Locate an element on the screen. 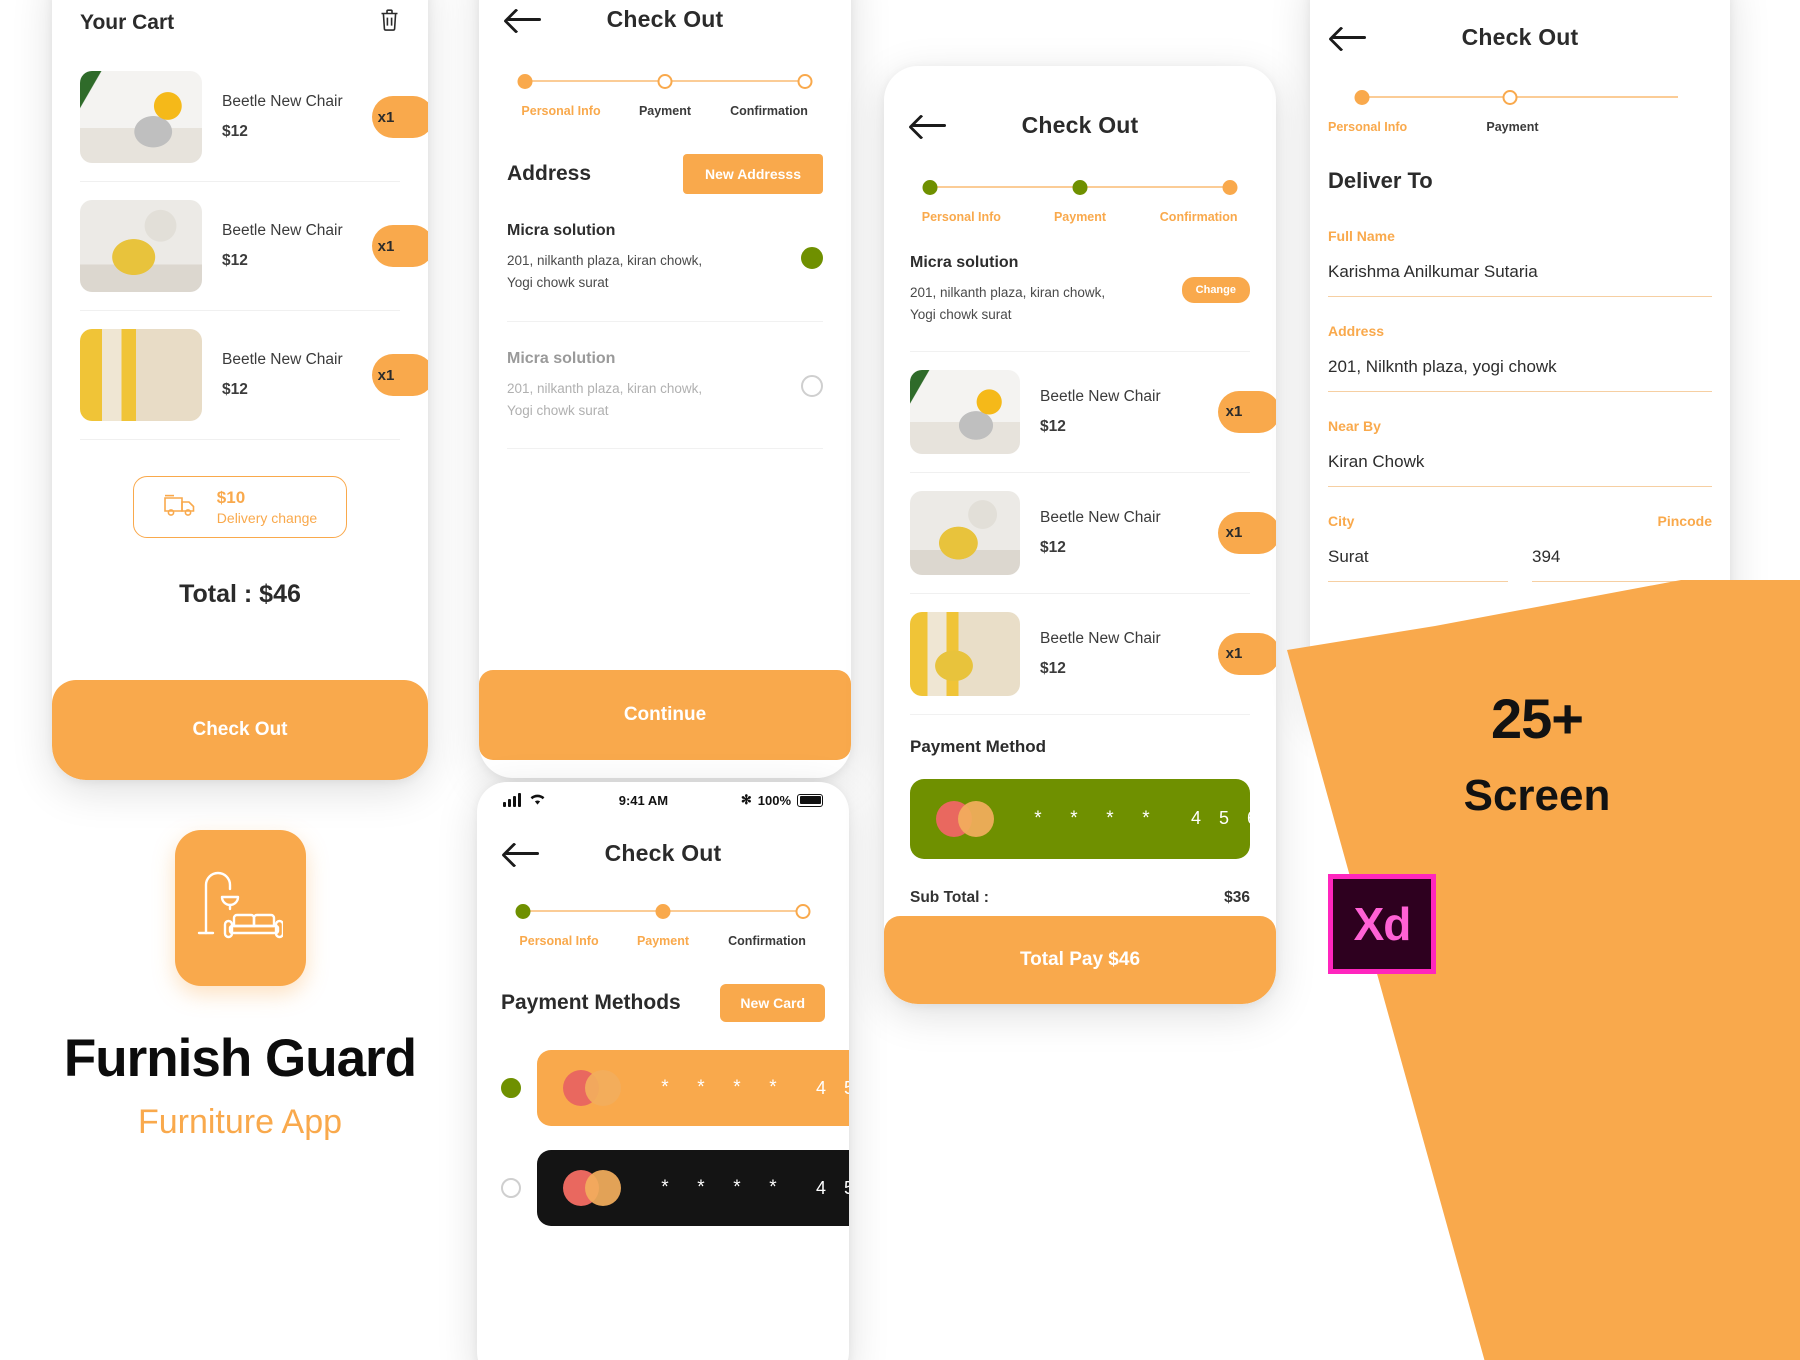 This screenshot has width=1800, height=1360. status-bar: 9:41 AM ✻ 100% is located at coordinates (663, 796).